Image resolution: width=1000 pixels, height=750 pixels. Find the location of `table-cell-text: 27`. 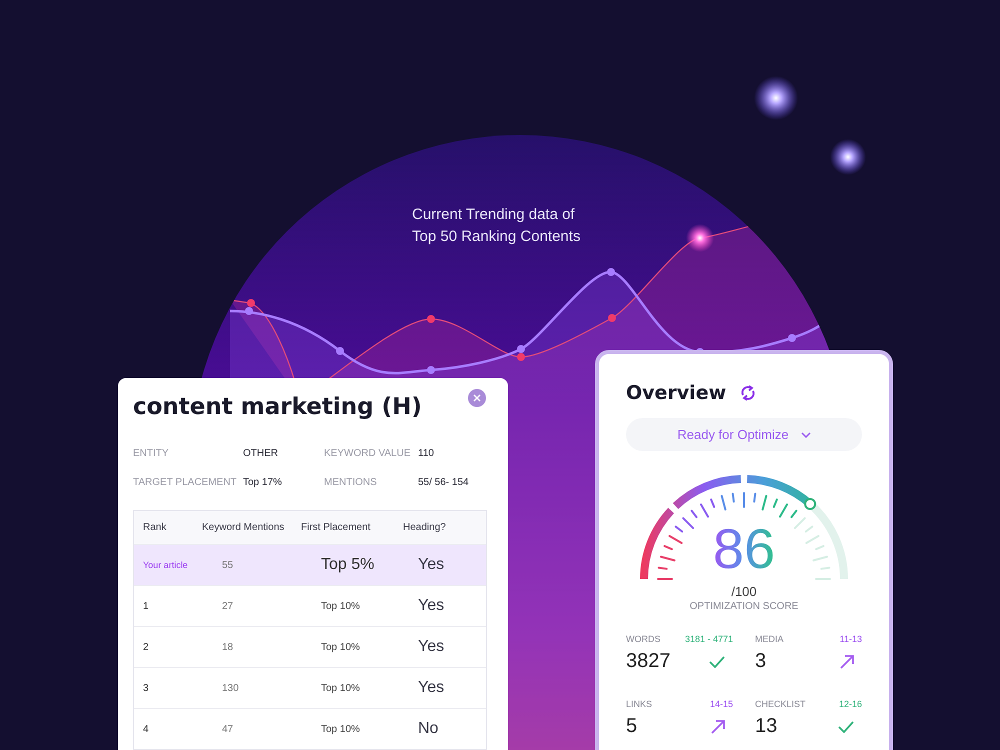

table-cell-text: 27 is located at coordinates (227, 606).